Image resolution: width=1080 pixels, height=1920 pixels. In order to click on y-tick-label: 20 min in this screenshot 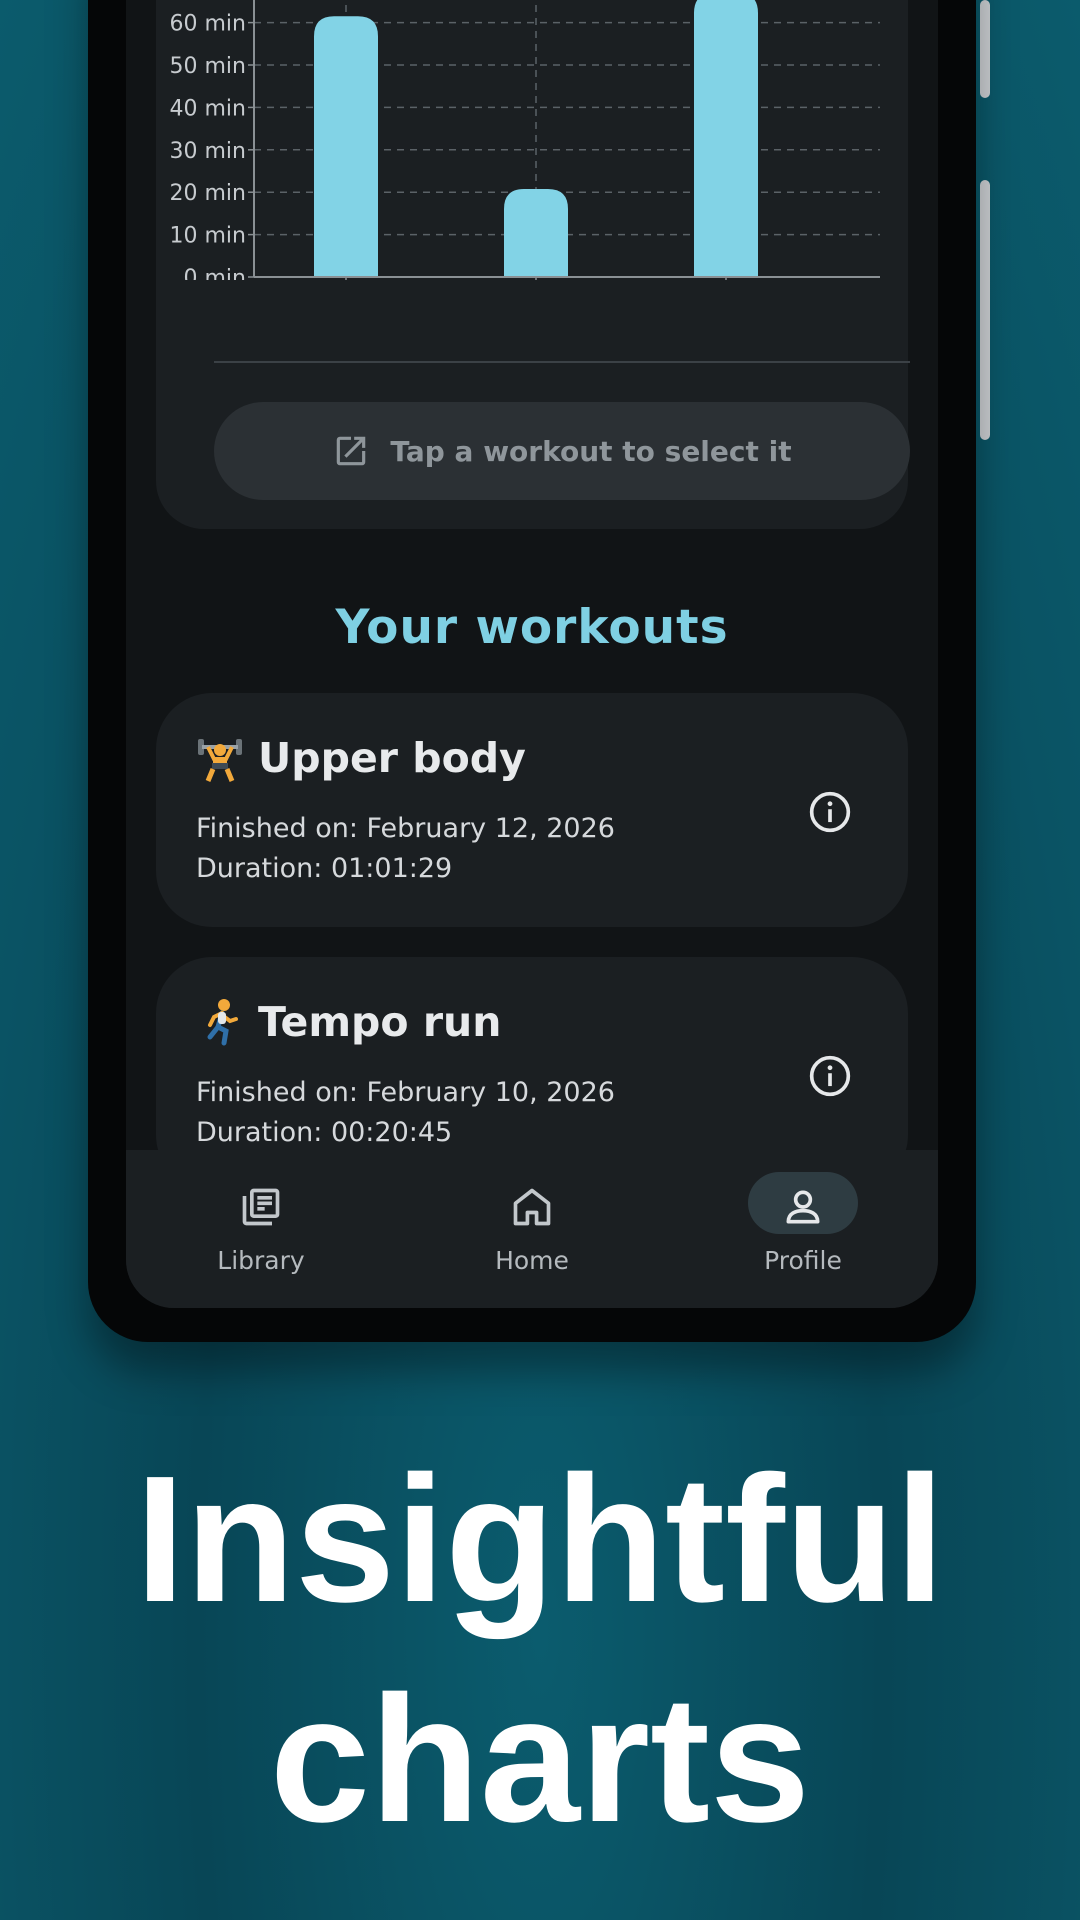, I will do `click(208, 193)`.